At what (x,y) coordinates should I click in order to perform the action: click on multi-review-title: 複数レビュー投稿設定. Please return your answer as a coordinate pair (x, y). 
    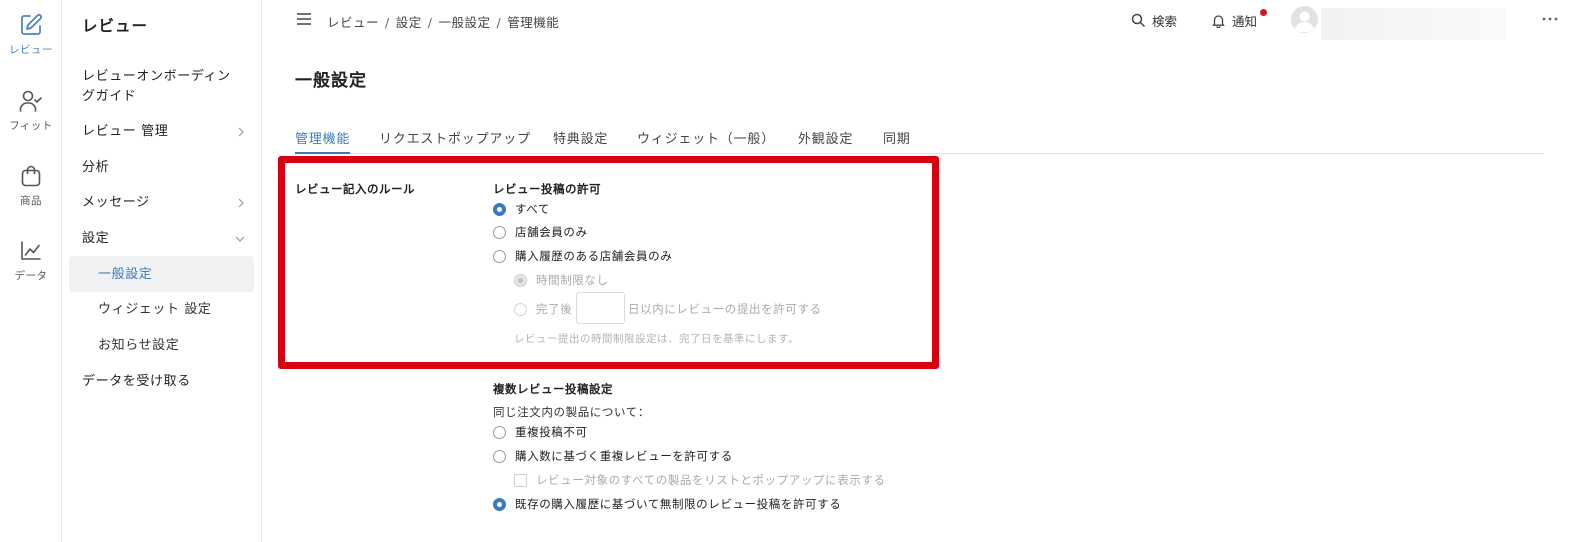
    Looking at the image, I should click on (553, 389).